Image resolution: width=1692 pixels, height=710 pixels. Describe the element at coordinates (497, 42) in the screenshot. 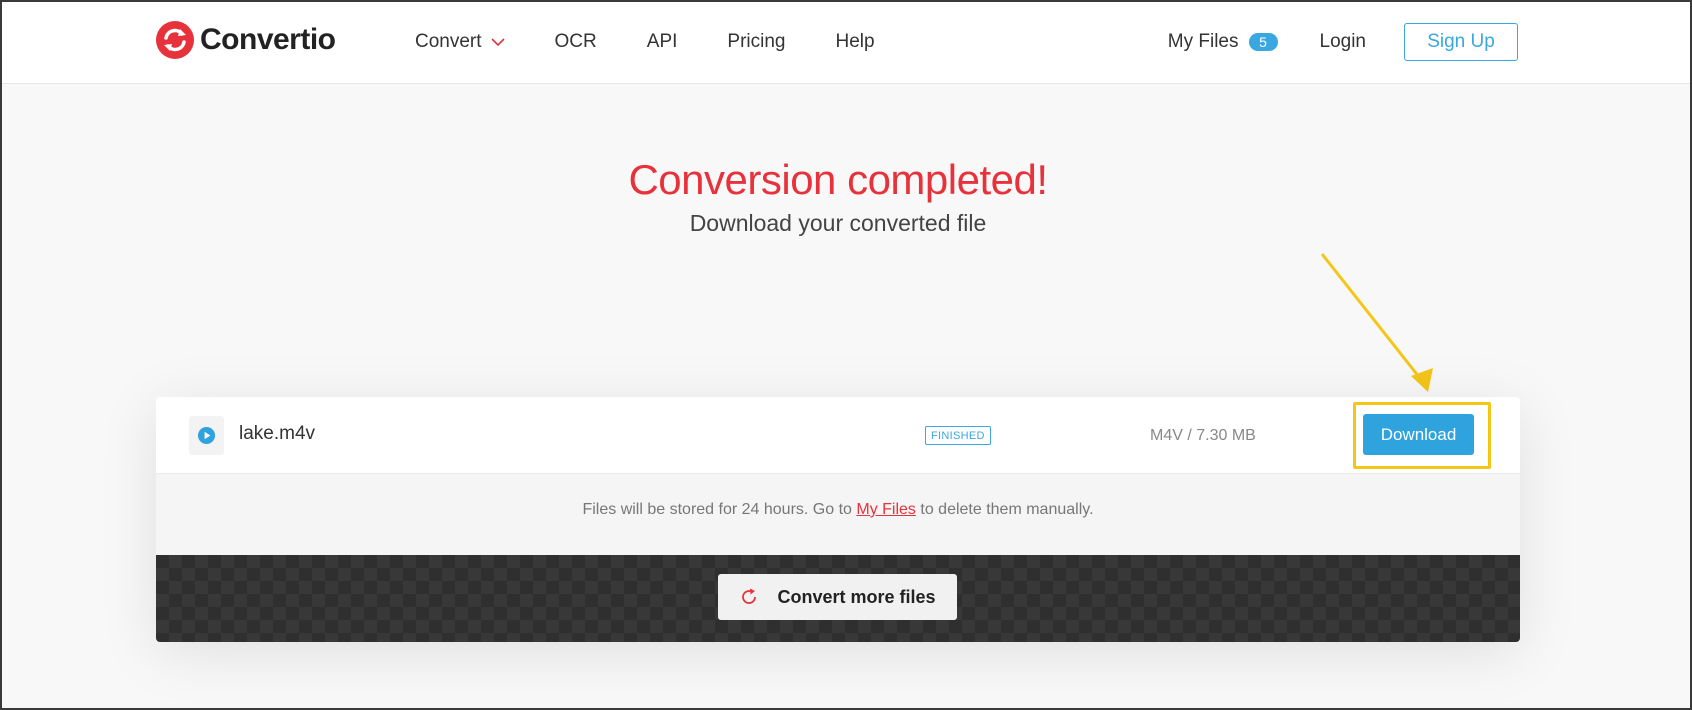

I see `chevron-down-icon` at that location.